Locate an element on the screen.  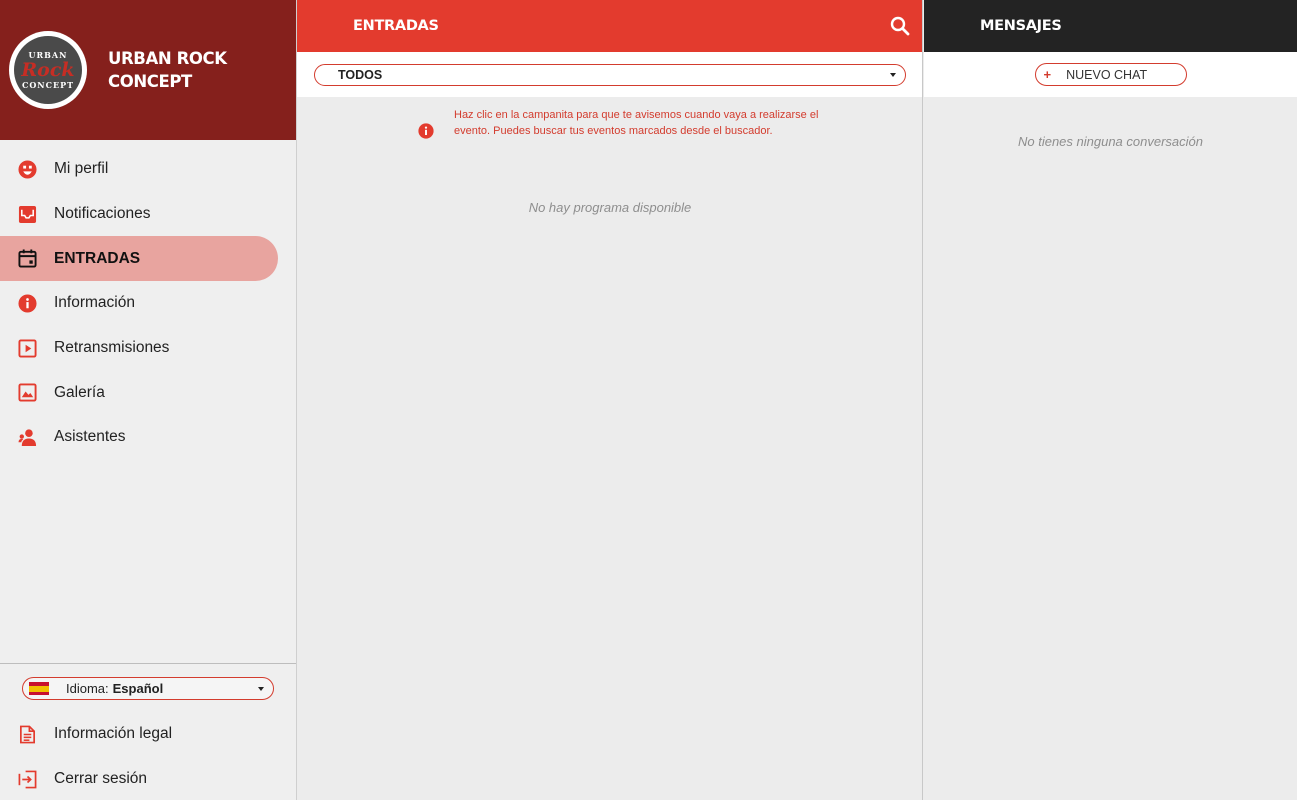
plus-icon: + is located at coordinates (1047, 74).